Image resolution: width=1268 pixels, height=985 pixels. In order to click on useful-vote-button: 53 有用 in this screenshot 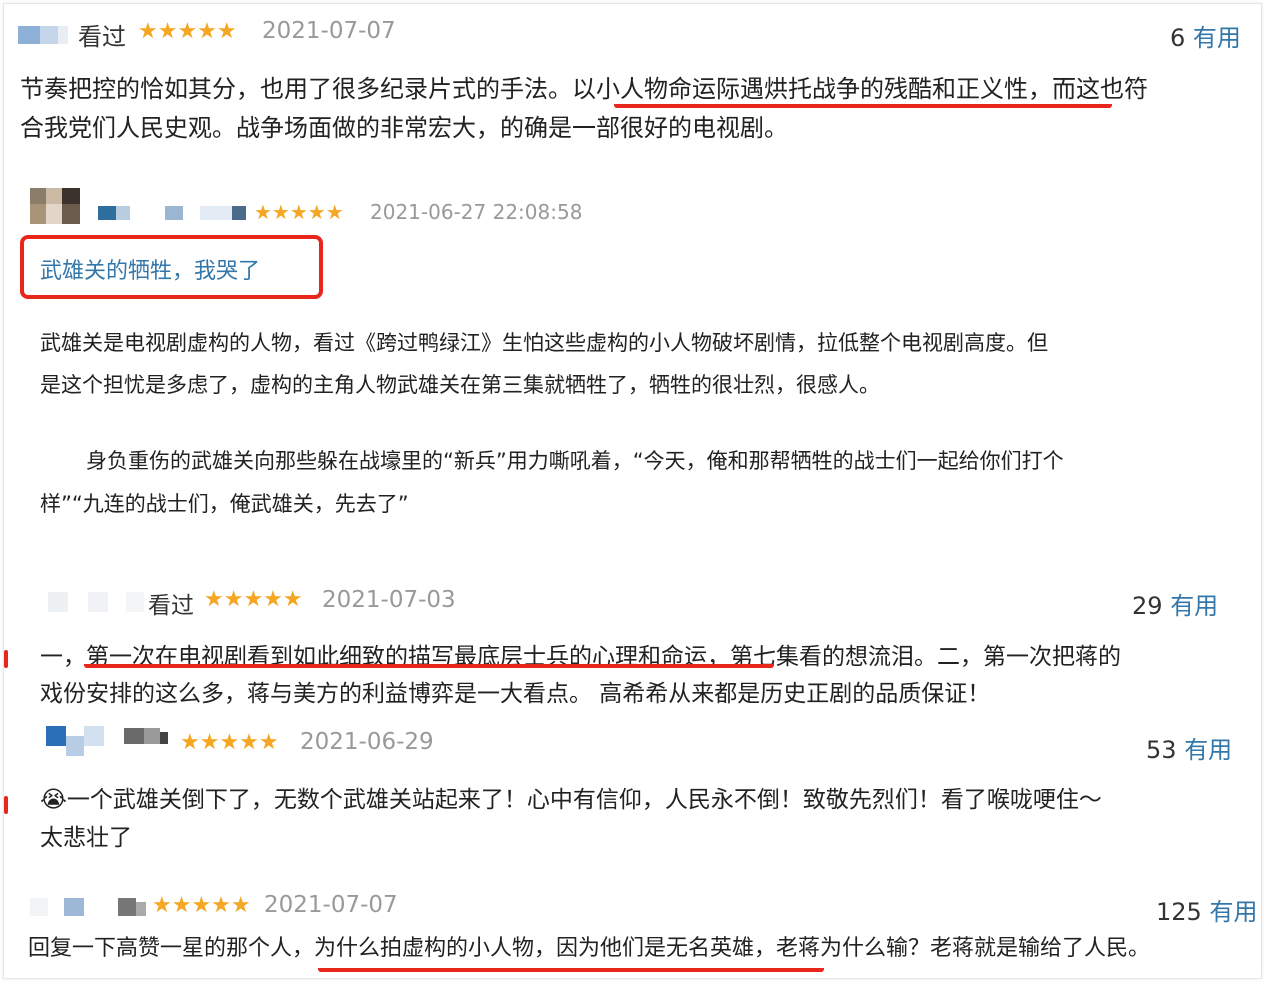, I will do `click(1189, 747)`.